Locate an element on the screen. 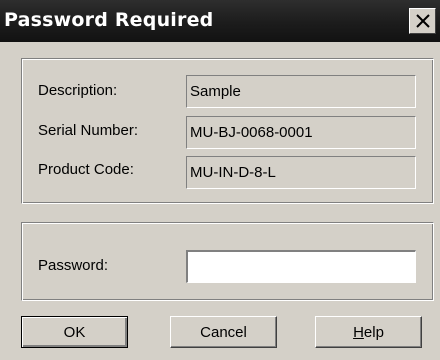  close-icon is located at coordinates (423, 21).